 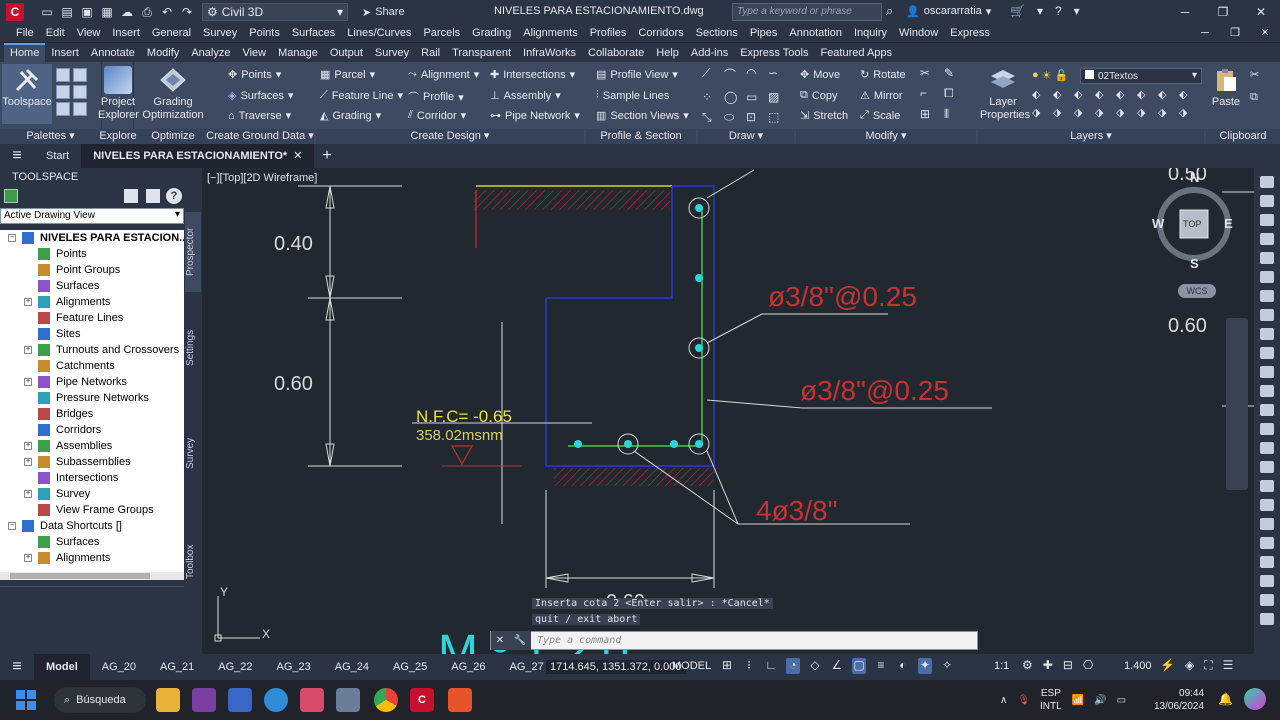 I want to click on layout-tab-ag-23: AG_23, so click(x=294, y=667).